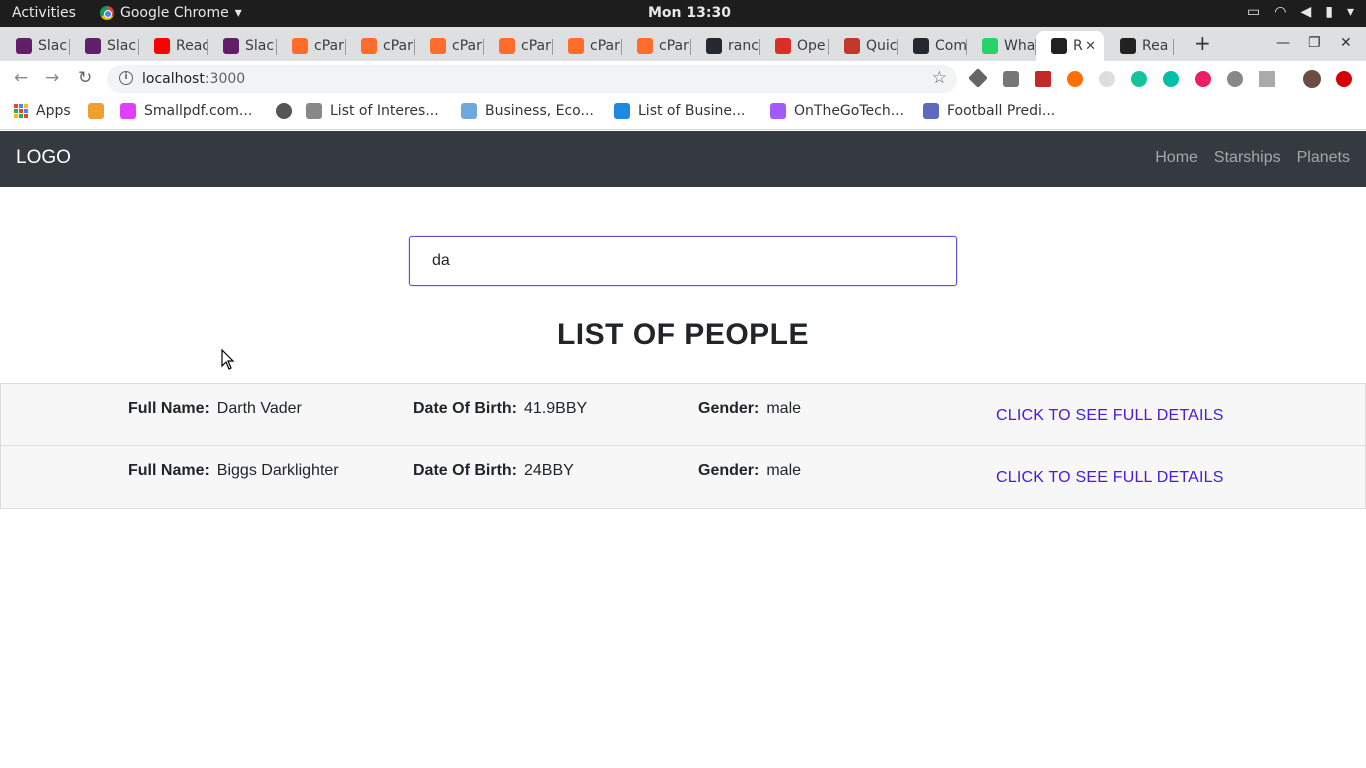  I want to click on update-icon, so click(1344, 79).